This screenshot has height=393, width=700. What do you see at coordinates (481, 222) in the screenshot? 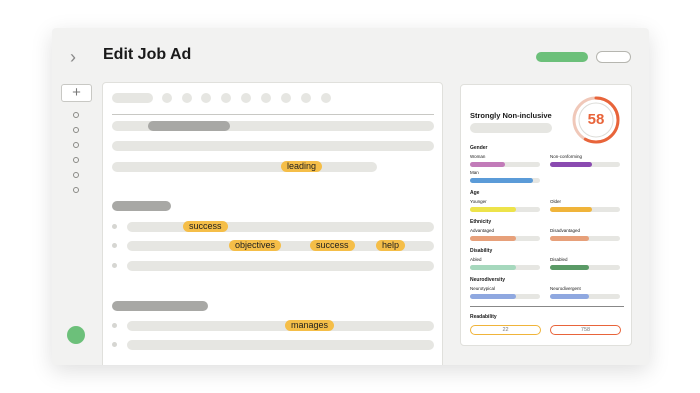
I see `section-title: Ethnicity` at bounding box center [481, 222].